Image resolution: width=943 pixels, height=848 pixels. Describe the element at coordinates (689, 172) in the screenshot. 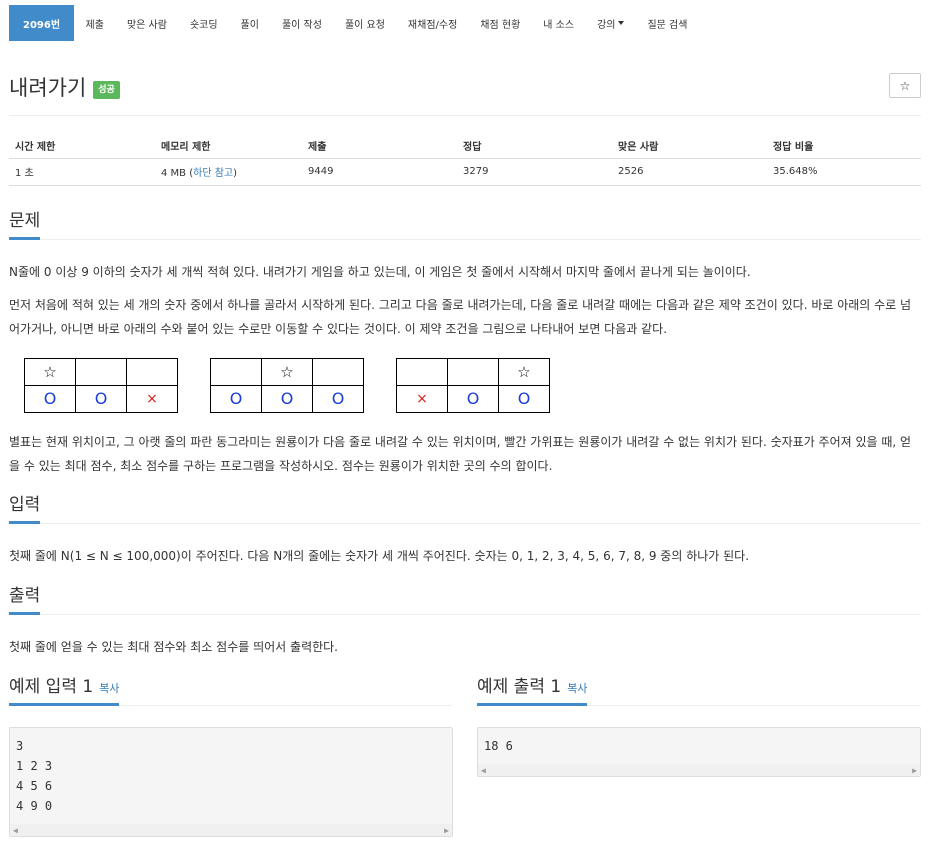

I see `solver-count: 2526` at that location.